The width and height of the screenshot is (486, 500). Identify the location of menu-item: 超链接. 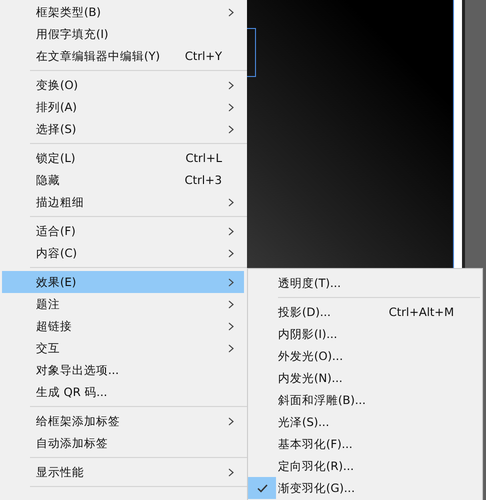
(123, 326).